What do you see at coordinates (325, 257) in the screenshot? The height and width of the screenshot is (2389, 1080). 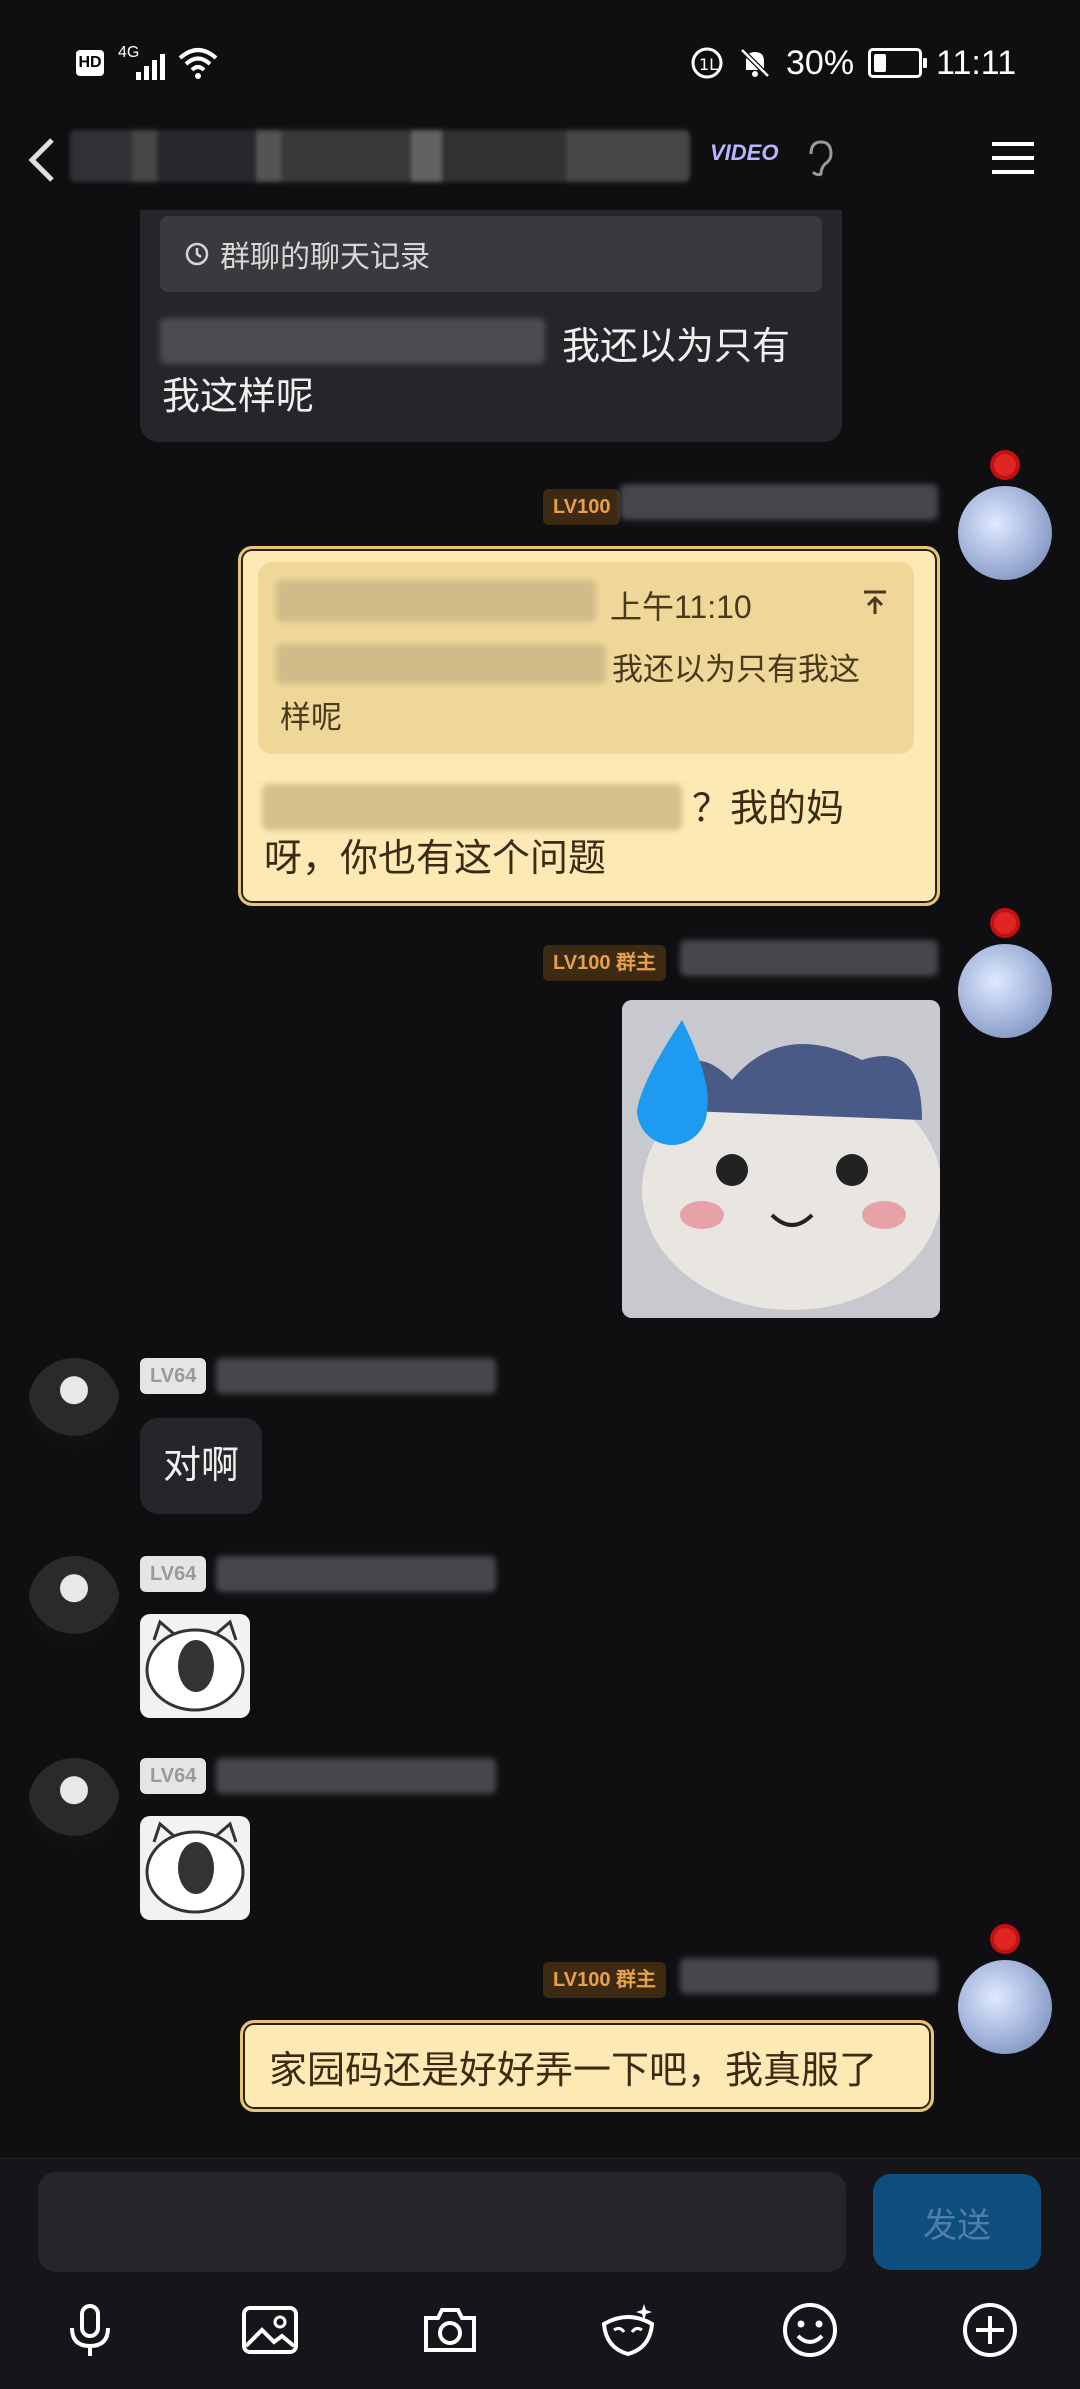 I see `chat-history-label: 群聊的聊天记录` at bounding box center [325, 257].